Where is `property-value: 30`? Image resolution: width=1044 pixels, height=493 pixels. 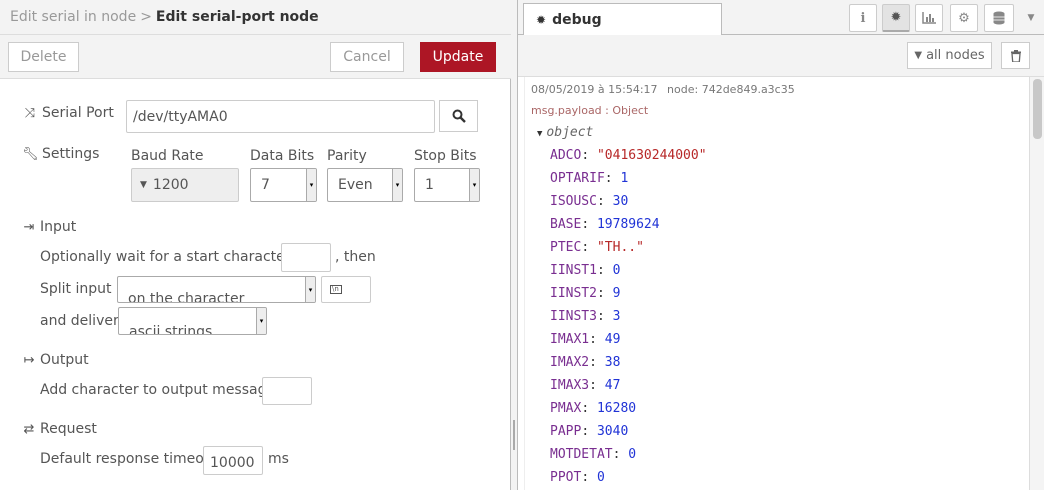
property-value: 30 is located at coordinates (620, 201).